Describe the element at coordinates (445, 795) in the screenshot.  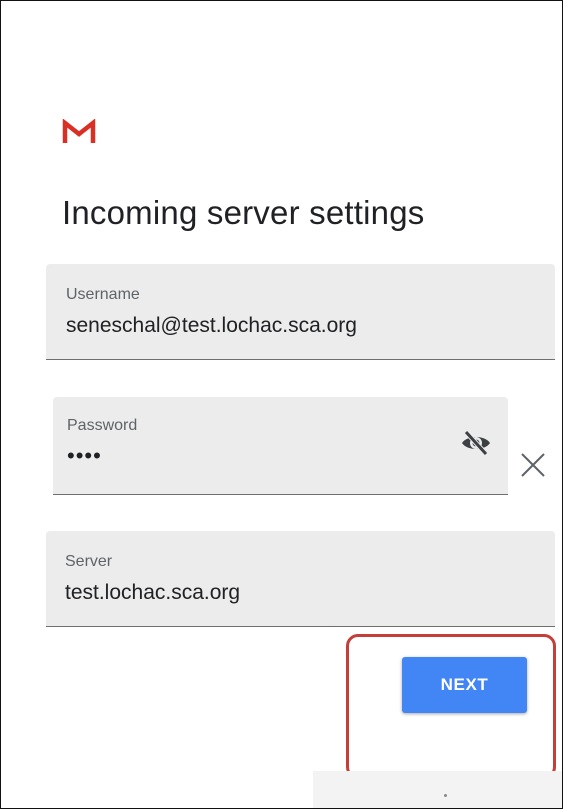
I see `bottom-bar-indicator` at that location.